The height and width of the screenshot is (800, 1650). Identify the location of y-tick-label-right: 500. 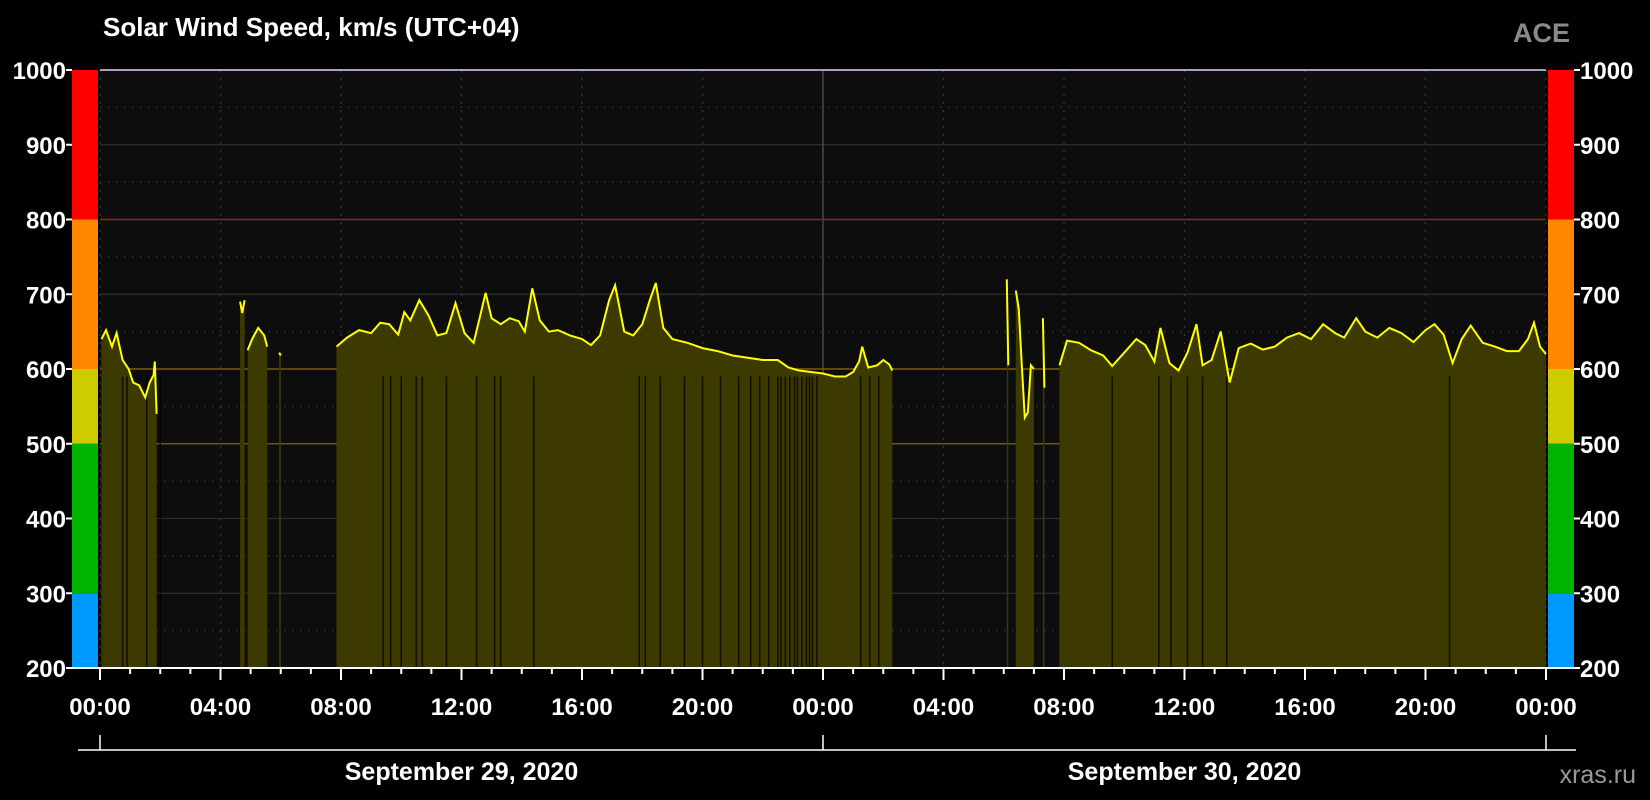
(1600, 445).